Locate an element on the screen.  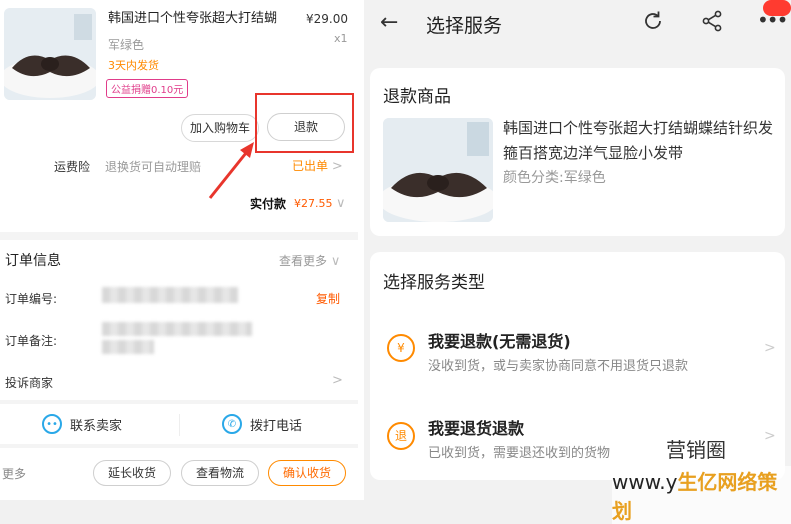
divider is located at coordinates (179, 425).